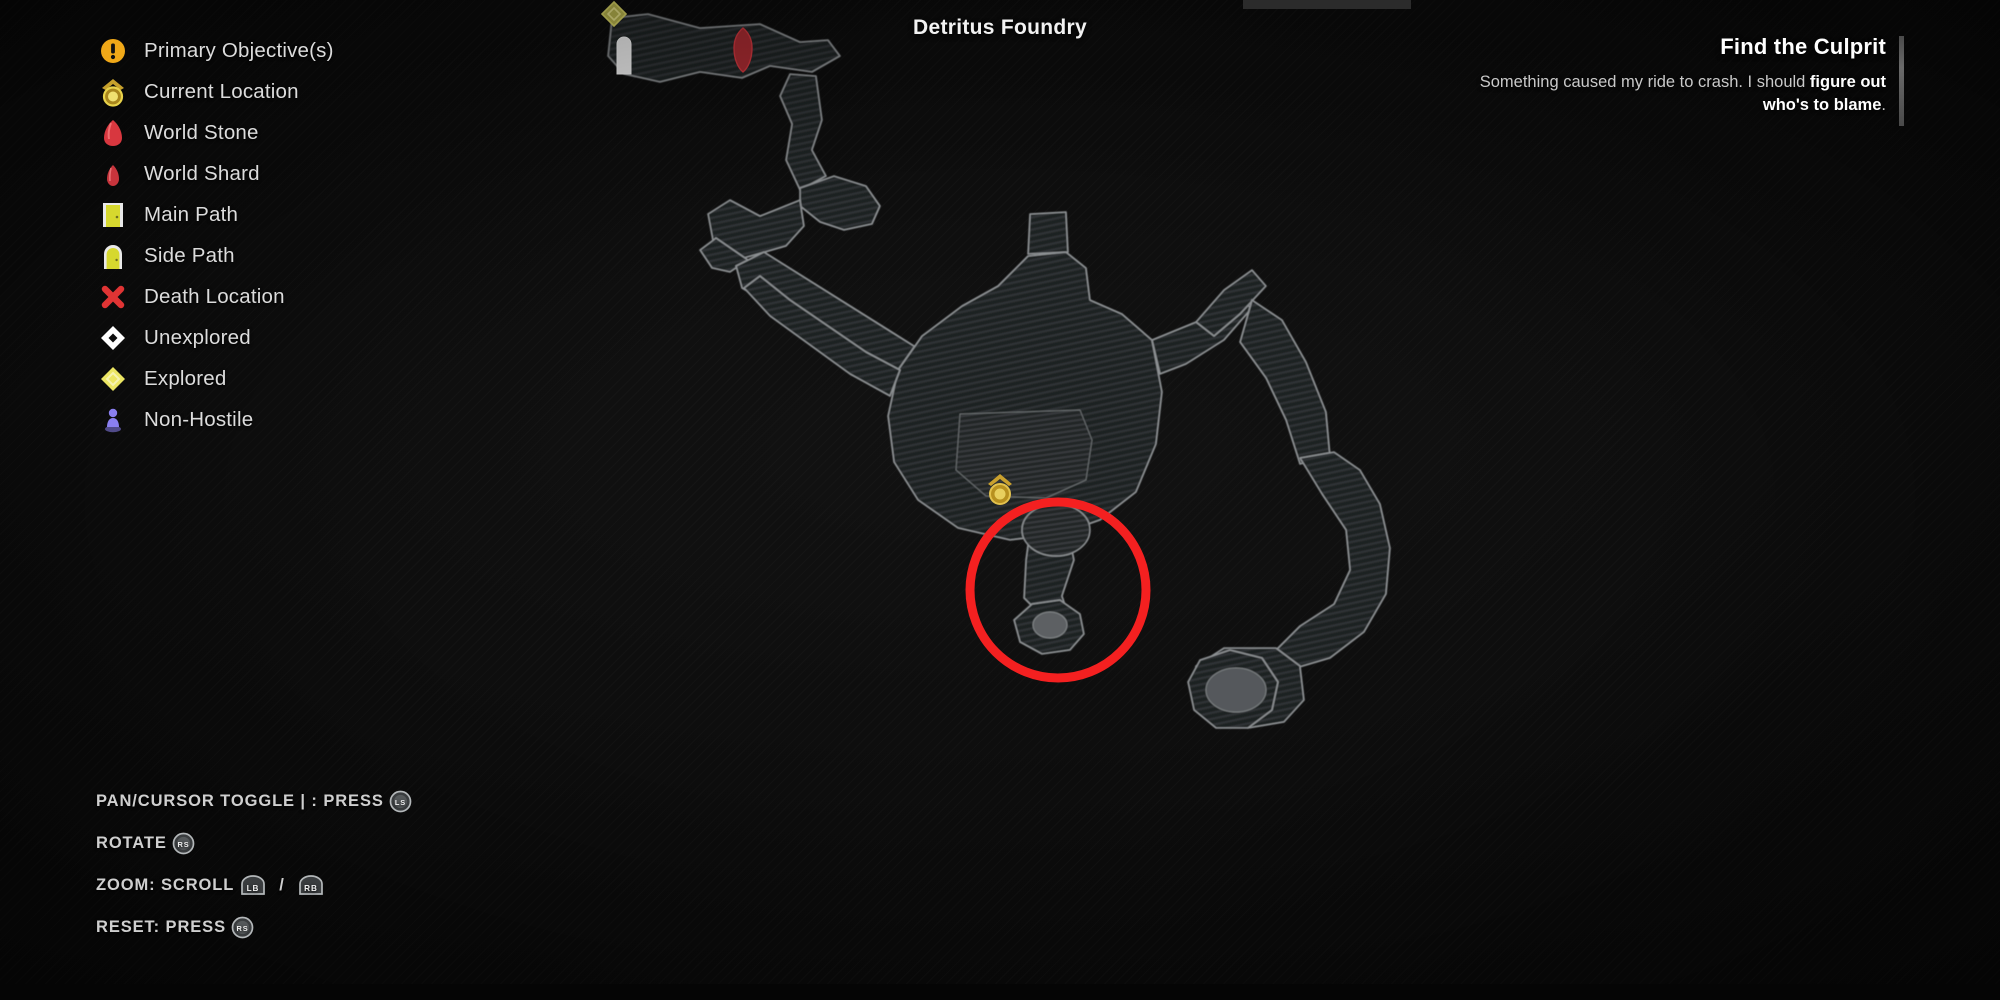  I want to click on bottom-letterbox-band, so click(1000, 992).